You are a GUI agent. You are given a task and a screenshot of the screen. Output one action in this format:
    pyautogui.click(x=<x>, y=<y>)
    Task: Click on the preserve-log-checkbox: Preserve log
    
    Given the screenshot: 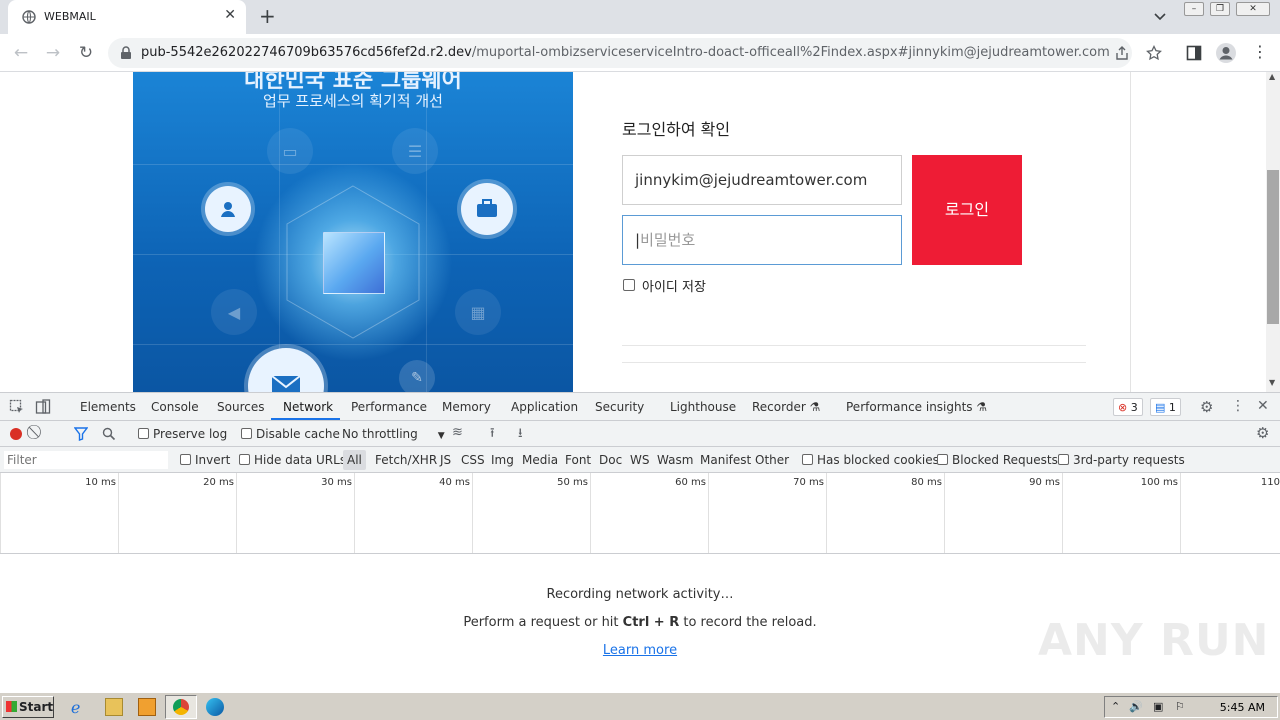 What is the action you would take?
    pyautogui.click(x=182, y=434)
    